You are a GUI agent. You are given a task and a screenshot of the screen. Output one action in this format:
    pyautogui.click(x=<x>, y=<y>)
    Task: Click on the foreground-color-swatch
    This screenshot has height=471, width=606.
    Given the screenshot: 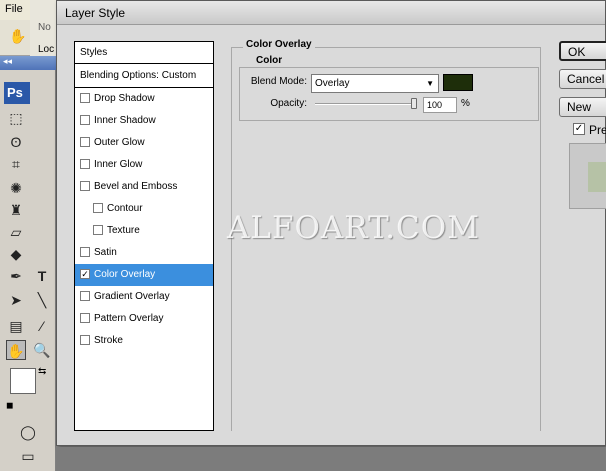 What is the action you would take?
    pyautogui.click(x=23, y=381)
    